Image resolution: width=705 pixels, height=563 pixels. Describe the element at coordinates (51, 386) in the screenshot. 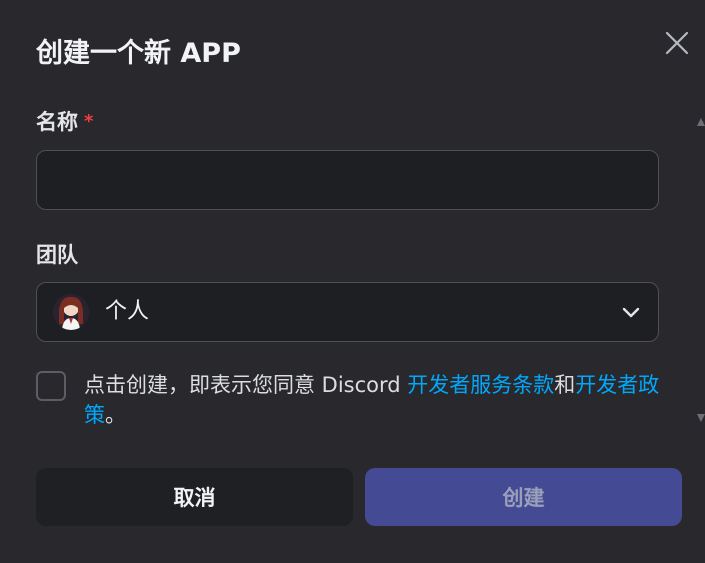

I see `agree-checkbox` at that location.